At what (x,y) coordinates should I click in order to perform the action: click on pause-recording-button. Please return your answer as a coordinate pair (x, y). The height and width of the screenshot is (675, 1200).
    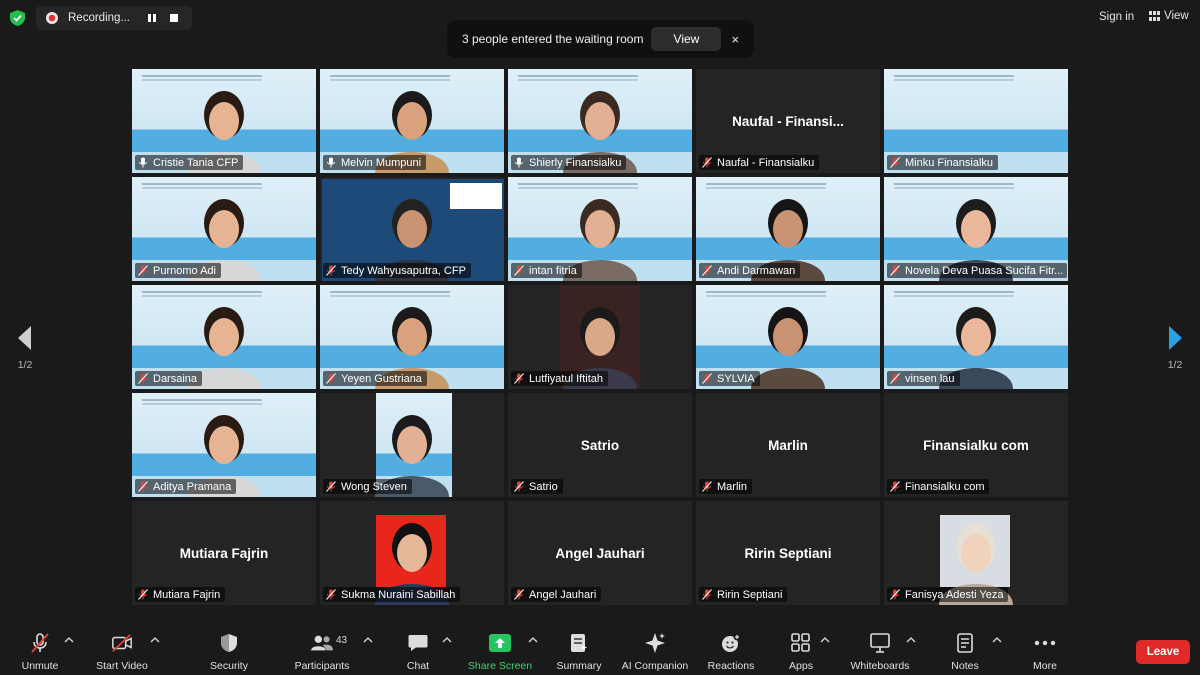
    Looking at the image, I should click on (152, 18).